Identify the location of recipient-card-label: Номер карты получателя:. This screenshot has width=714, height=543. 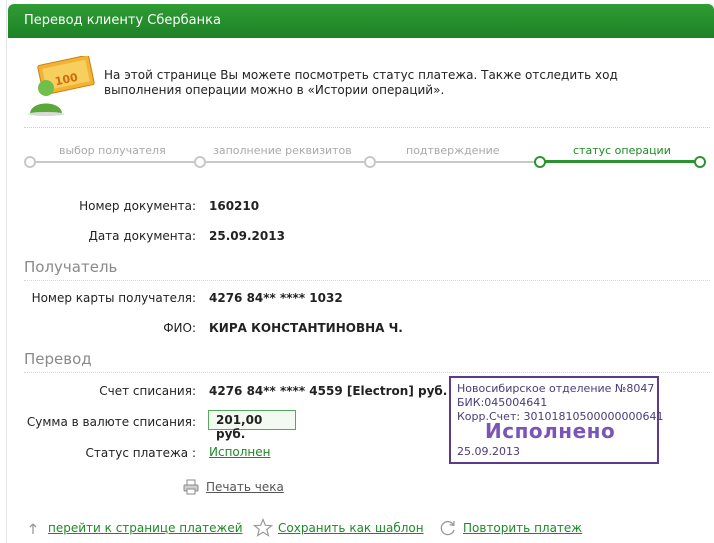
(113, 298).